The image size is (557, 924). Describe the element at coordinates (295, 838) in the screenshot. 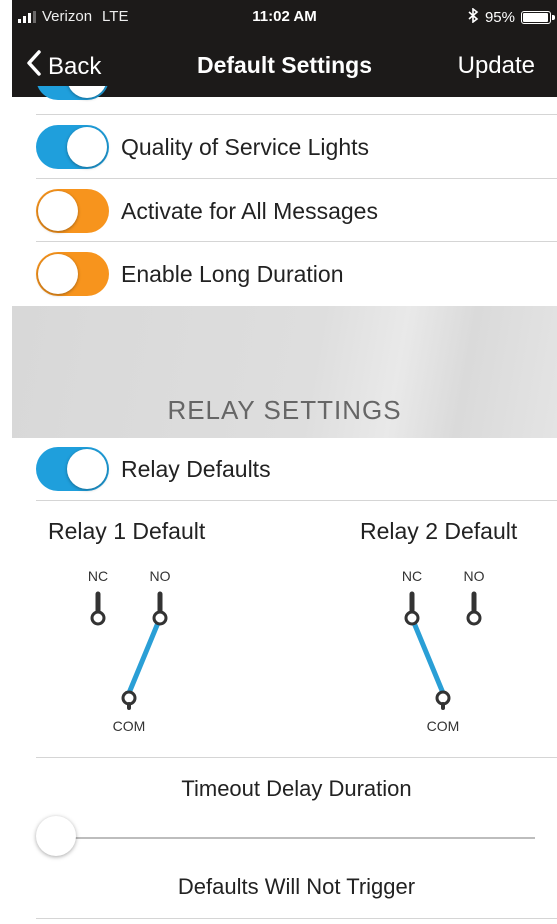

I see `timeout-slider-track` at that location.